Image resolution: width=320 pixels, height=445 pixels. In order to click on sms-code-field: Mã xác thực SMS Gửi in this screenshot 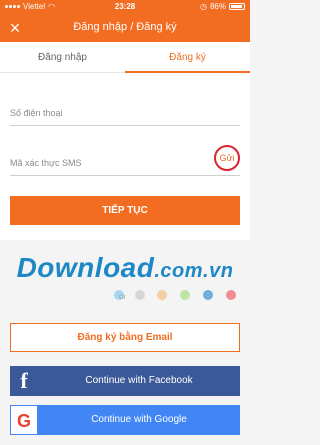, I will do `click(125, 160)`.